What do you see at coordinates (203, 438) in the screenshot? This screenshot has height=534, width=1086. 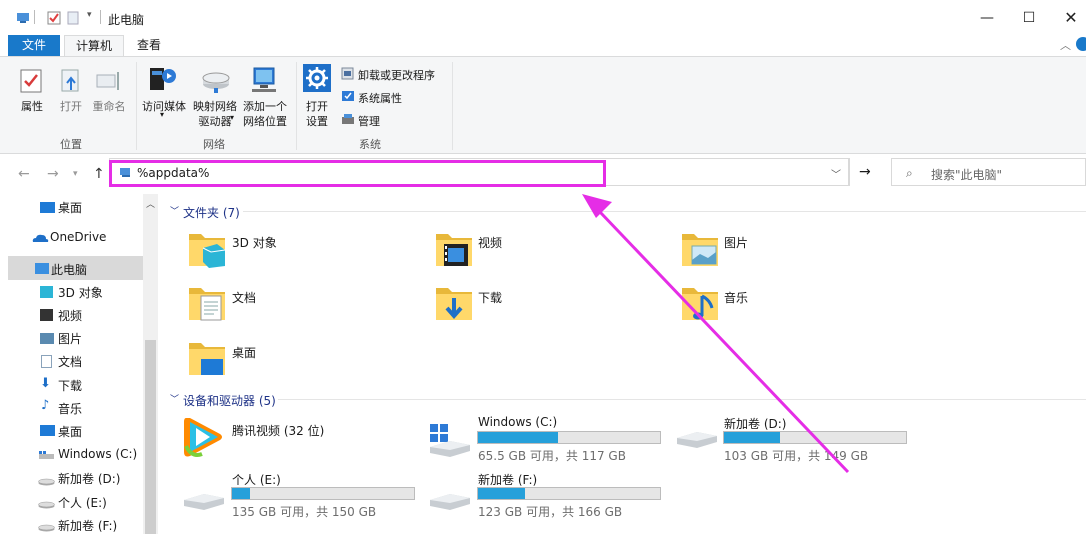 I see `tencent-video-icon` at bounding box center [203, 438].